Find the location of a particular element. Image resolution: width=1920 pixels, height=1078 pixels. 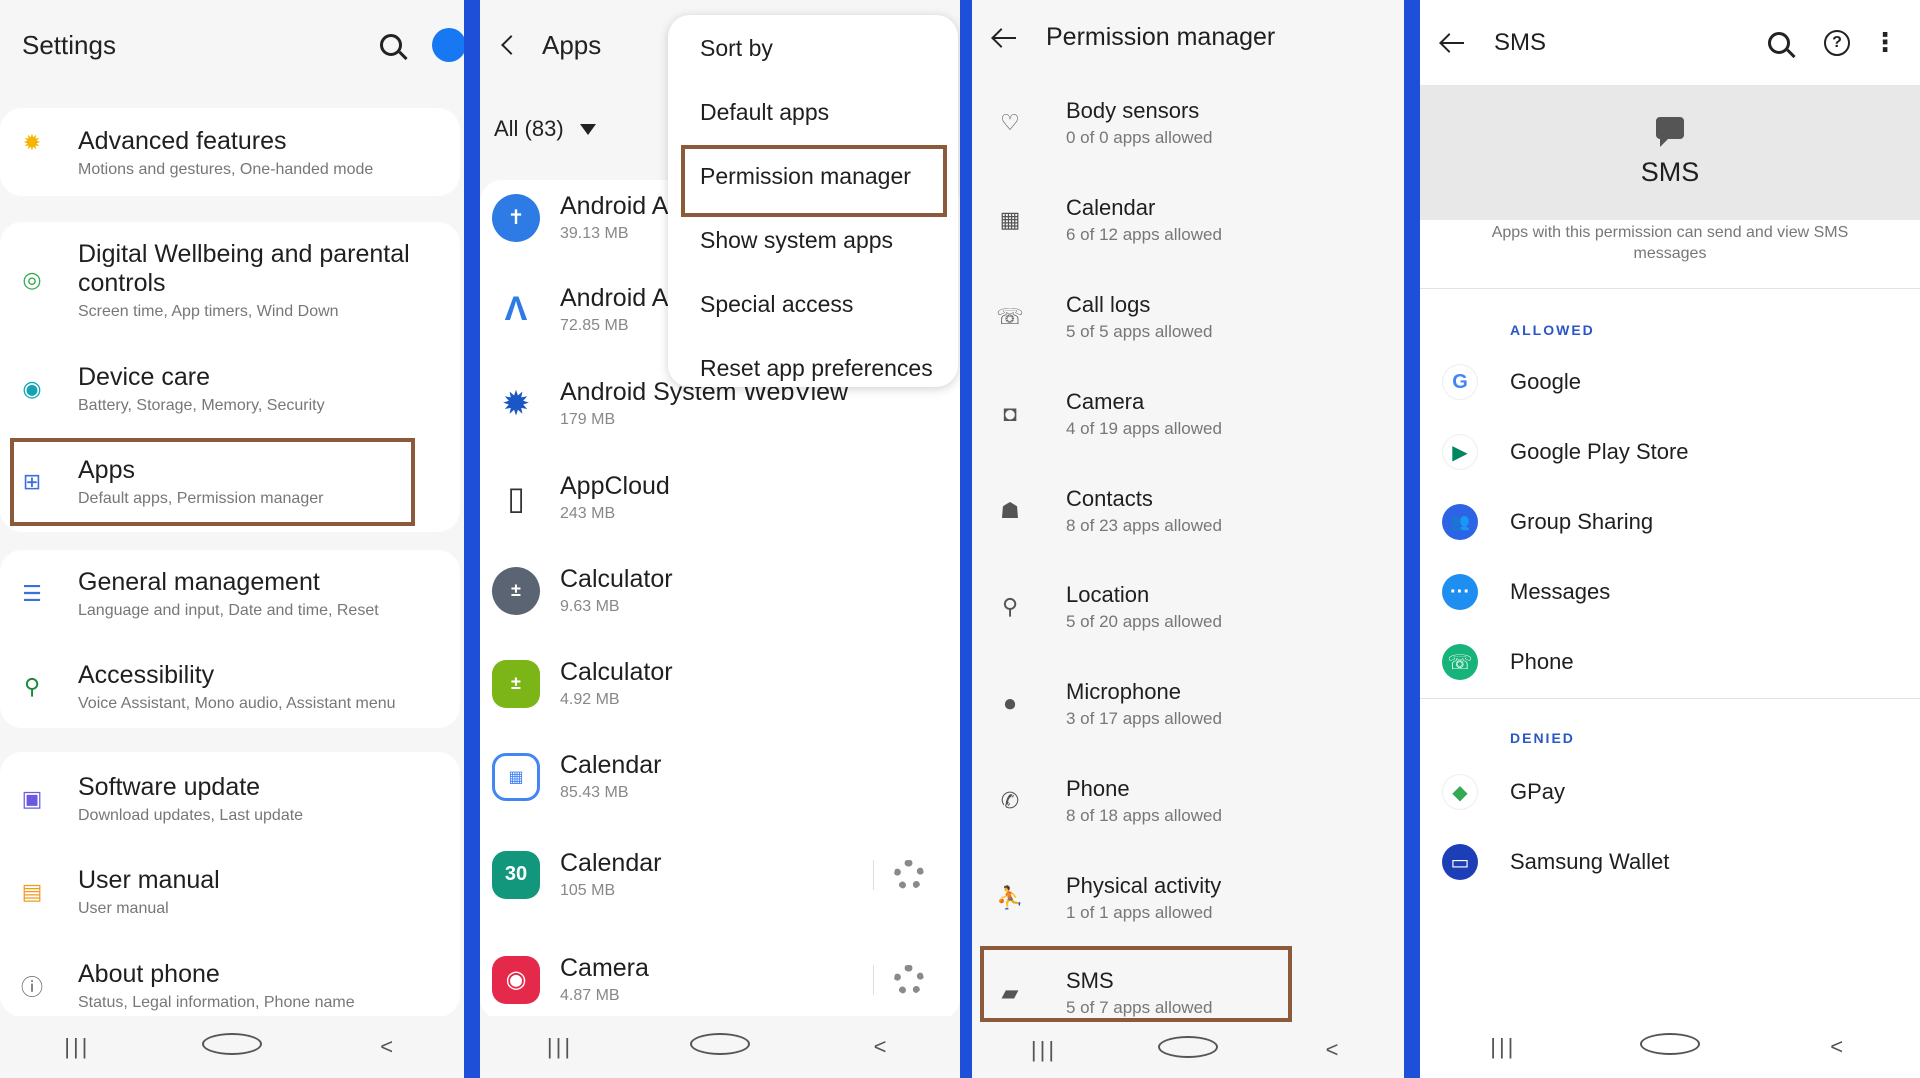

allowed-app-phone: ☏ Phone is located at coordinates (1670, 662).